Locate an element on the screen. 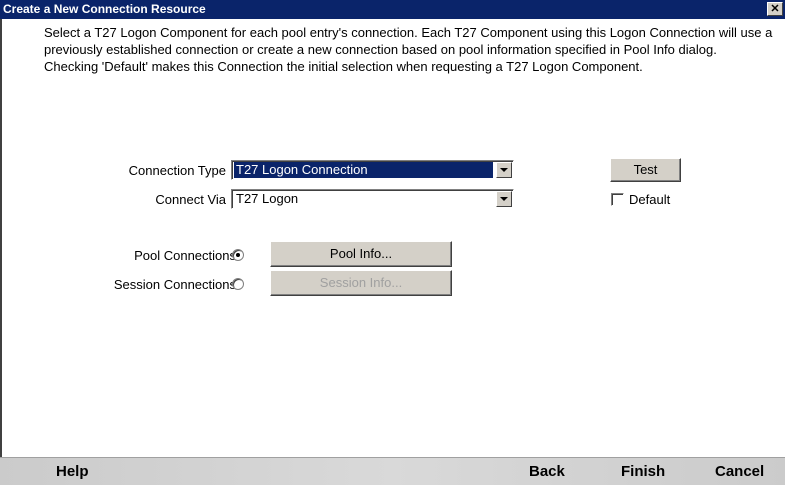 Image resolution: width=785 pixels, height=485 pixels. close-icon: ✕ is located at coordinates (775, 9).